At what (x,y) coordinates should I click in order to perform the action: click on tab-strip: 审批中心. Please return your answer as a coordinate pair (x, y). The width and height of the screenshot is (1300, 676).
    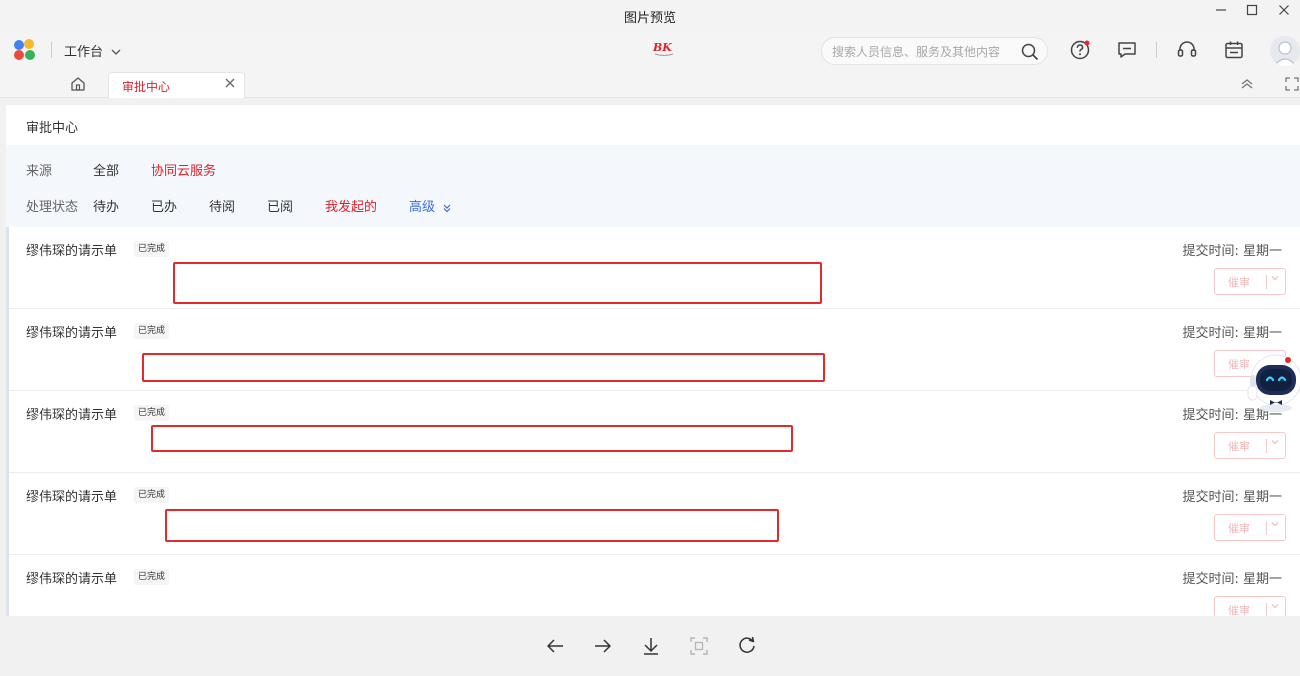
    Looking at the image, I should click on (650, 84).